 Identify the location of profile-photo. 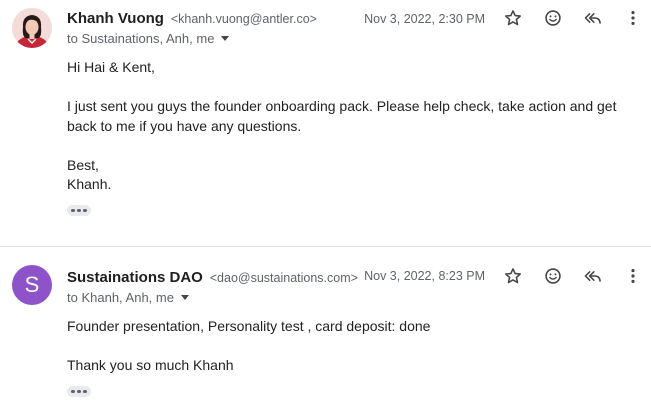
(32, 28).